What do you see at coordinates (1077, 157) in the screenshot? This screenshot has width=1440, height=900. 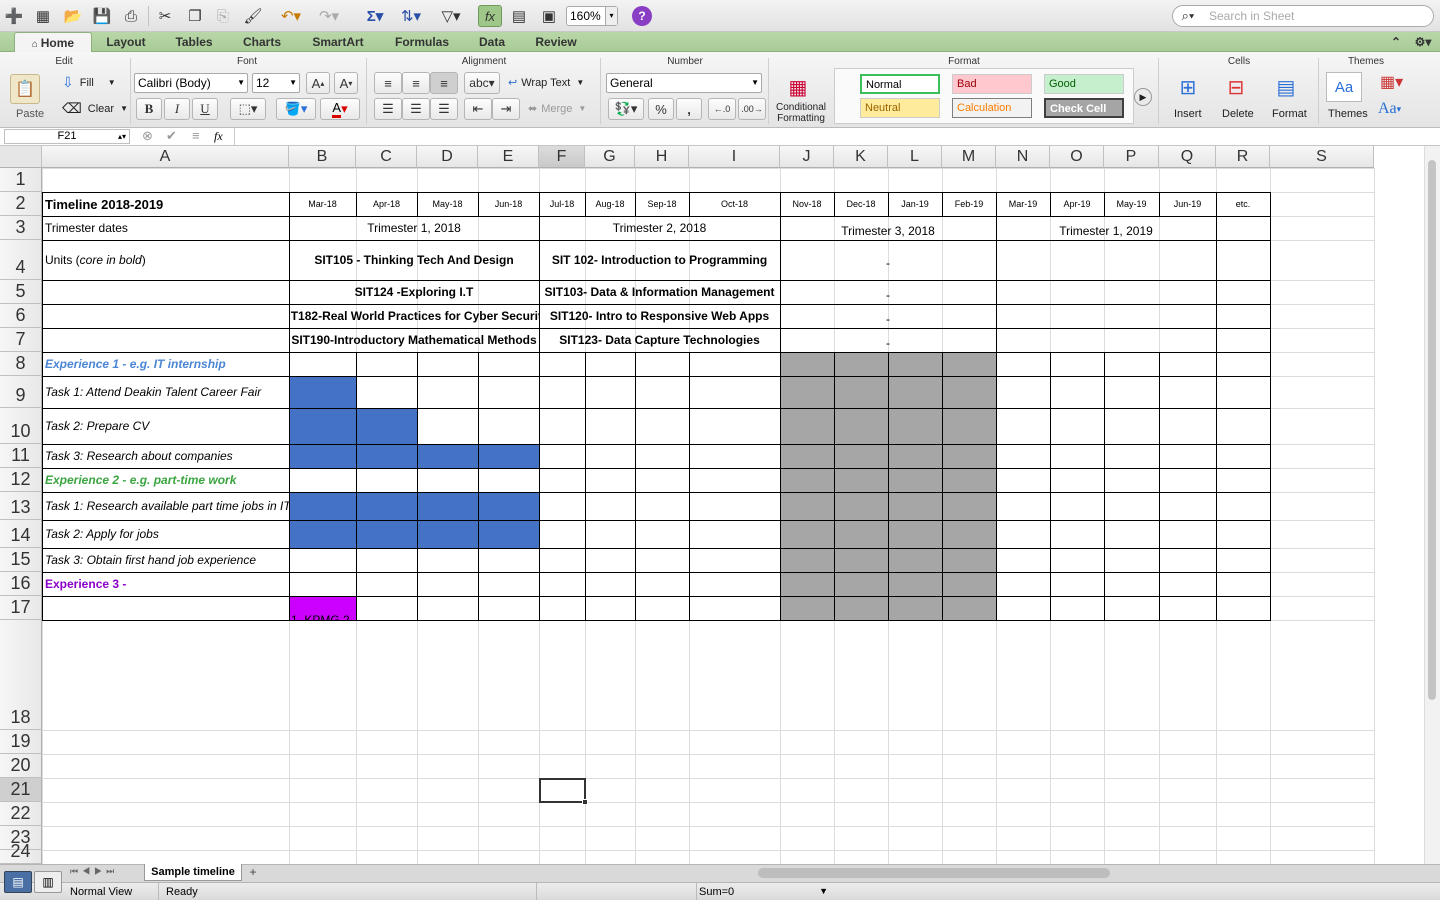 I see `column-header-O: O` at bounding box center [1077, 157].